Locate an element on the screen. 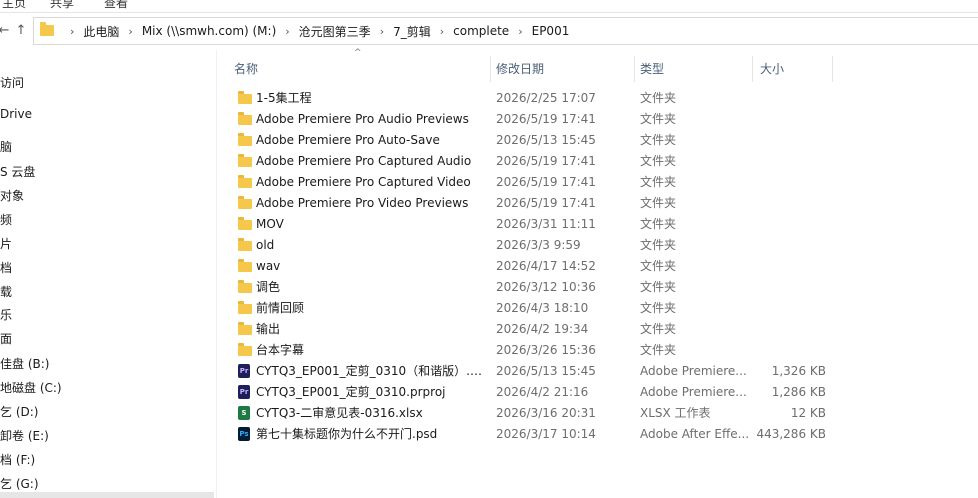 Image resolution: width=978 pixels, height=498 pixels. column-header-date: 修改日期 is located at coordinates (564, 69).